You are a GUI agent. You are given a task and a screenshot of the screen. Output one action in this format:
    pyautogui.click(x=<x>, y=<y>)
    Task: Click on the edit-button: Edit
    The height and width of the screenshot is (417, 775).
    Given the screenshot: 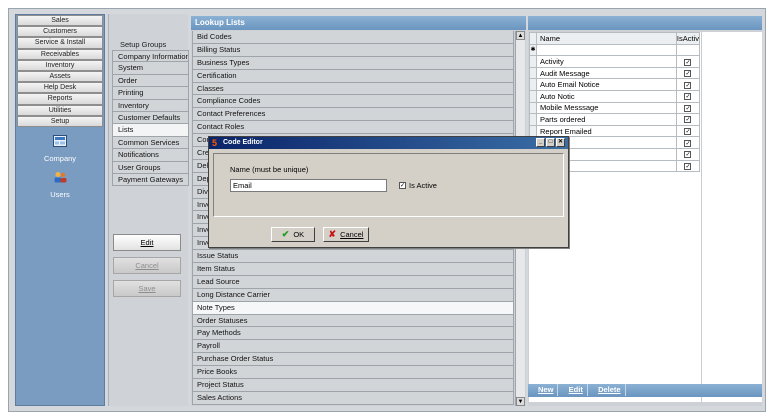 What is the action you would take?
    pyautogui.click(x=147, y=242)
    